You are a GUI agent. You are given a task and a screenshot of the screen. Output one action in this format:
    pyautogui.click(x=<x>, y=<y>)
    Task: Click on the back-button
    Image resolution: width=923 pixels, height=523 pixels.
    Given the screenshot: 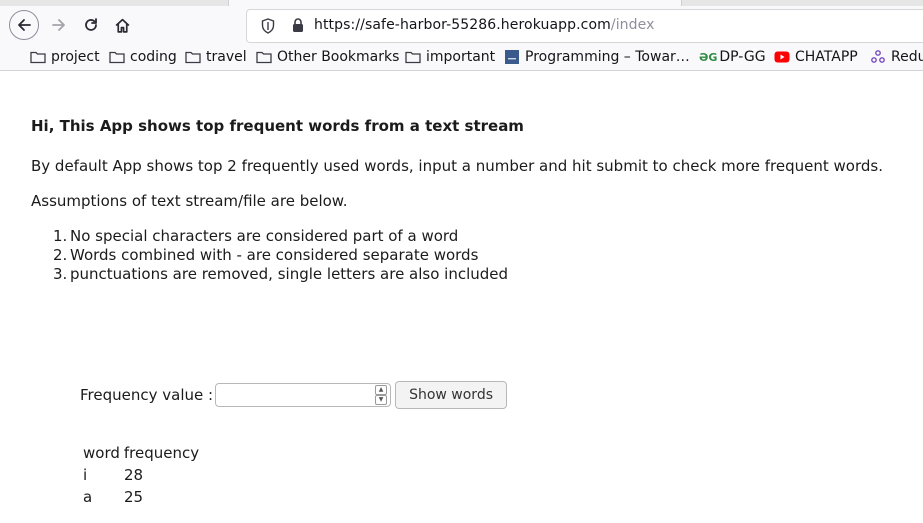 What is the action you would take?
    pyautogui.click(x=24, y=25)
    